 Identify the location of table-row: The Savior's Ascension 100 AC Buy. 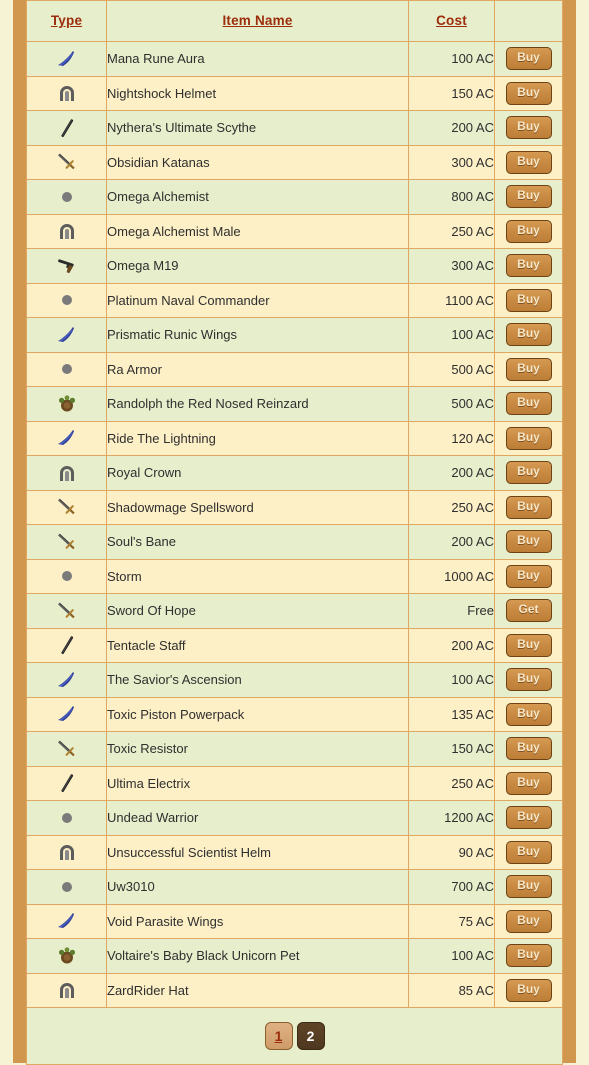
(294, 680).